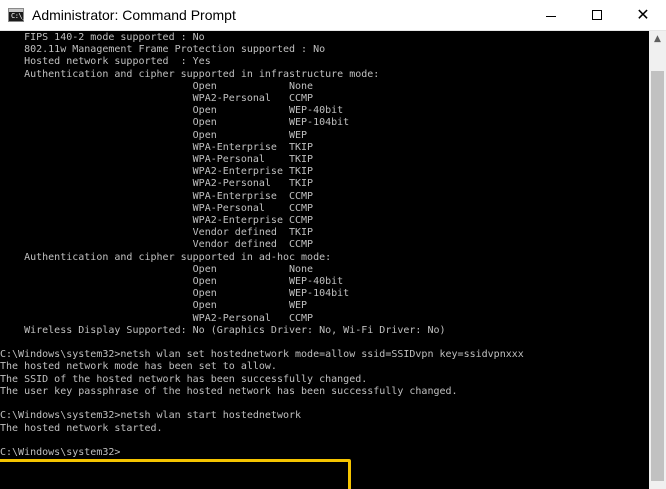 The height and width of the screenshot is (489, 666). What do you see at coordinates (157, 160) in the screenshot?
I see `console-line: WPA-Personal TKIP` at bounding box center [157, 160].